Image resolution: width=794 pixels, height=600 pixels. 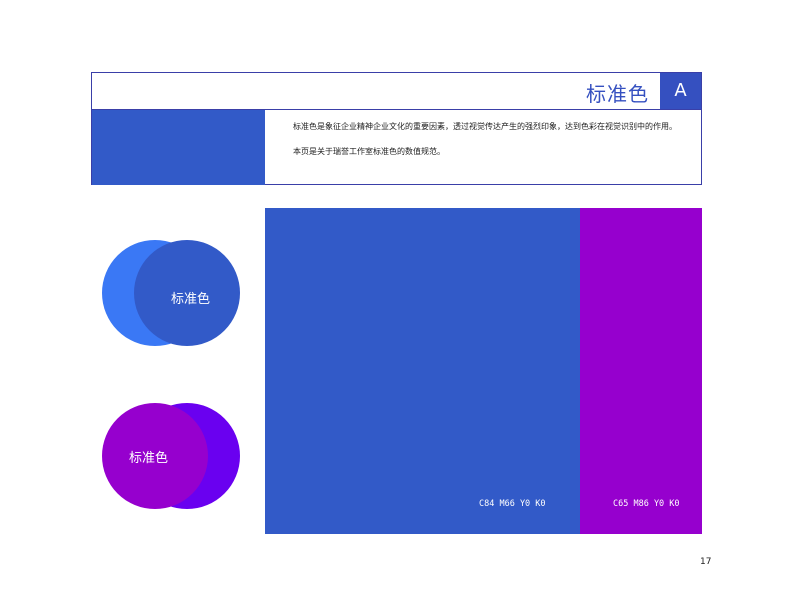 What do you see at coordinates (178, 147) in the screenshot?
I see `color-block` at bounding box center [178, 147].